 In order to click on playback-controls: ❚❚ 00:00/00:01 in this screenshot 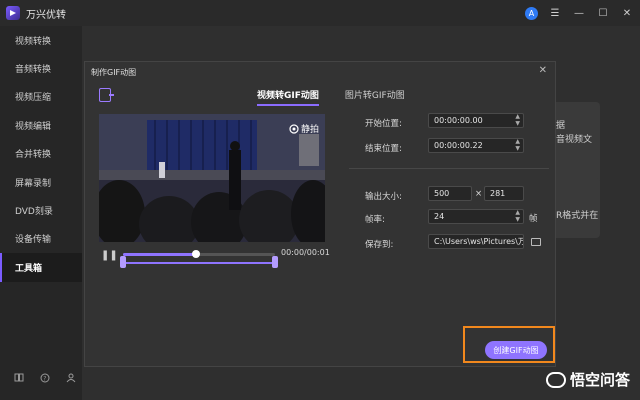, I will do `click(214, 260)`.